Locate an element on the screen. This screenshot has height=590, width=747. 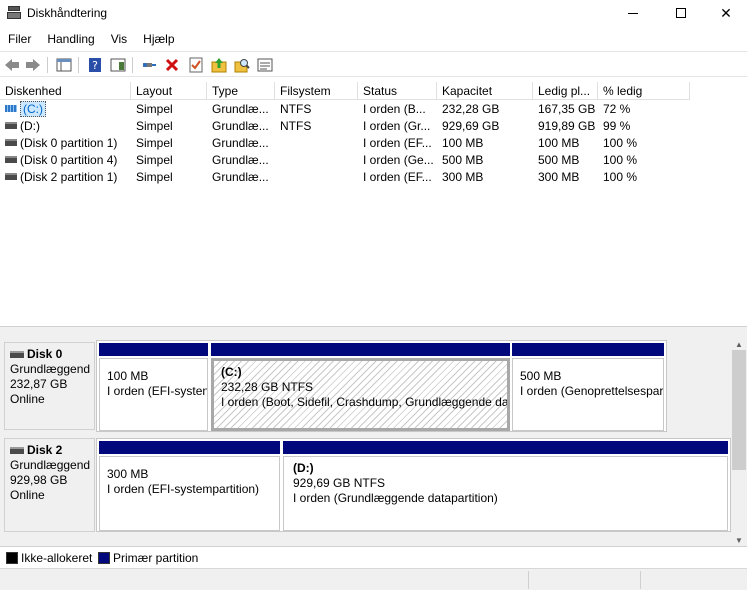
maximize-icon is located at coordinates (681, 13).